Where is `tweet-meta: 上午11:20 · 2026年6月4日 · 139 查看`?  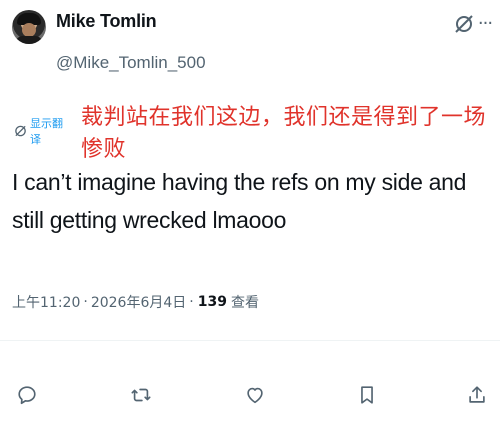
tweet-meta: 上午11:20 · 2026年6月4日 · 139 查看 is located at coordinates (135, 302).